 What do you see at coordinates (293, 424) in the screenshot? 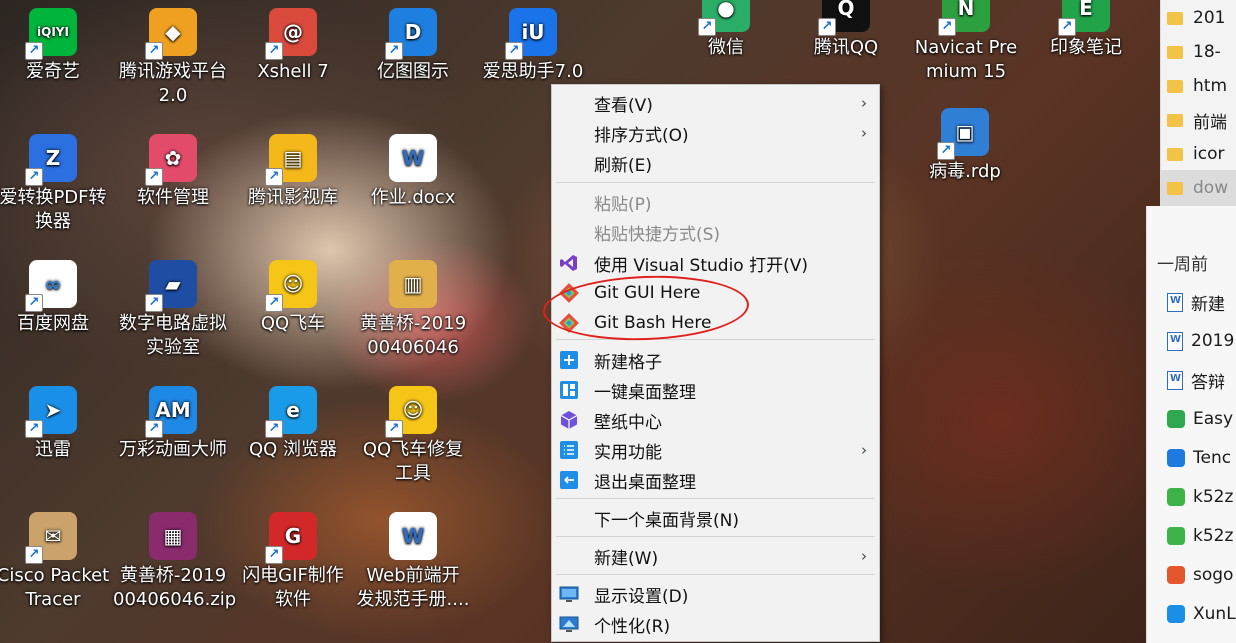
I see `desktop-icon-item: e ↗ QQ 浏览器` at bounding box center [293, 424].